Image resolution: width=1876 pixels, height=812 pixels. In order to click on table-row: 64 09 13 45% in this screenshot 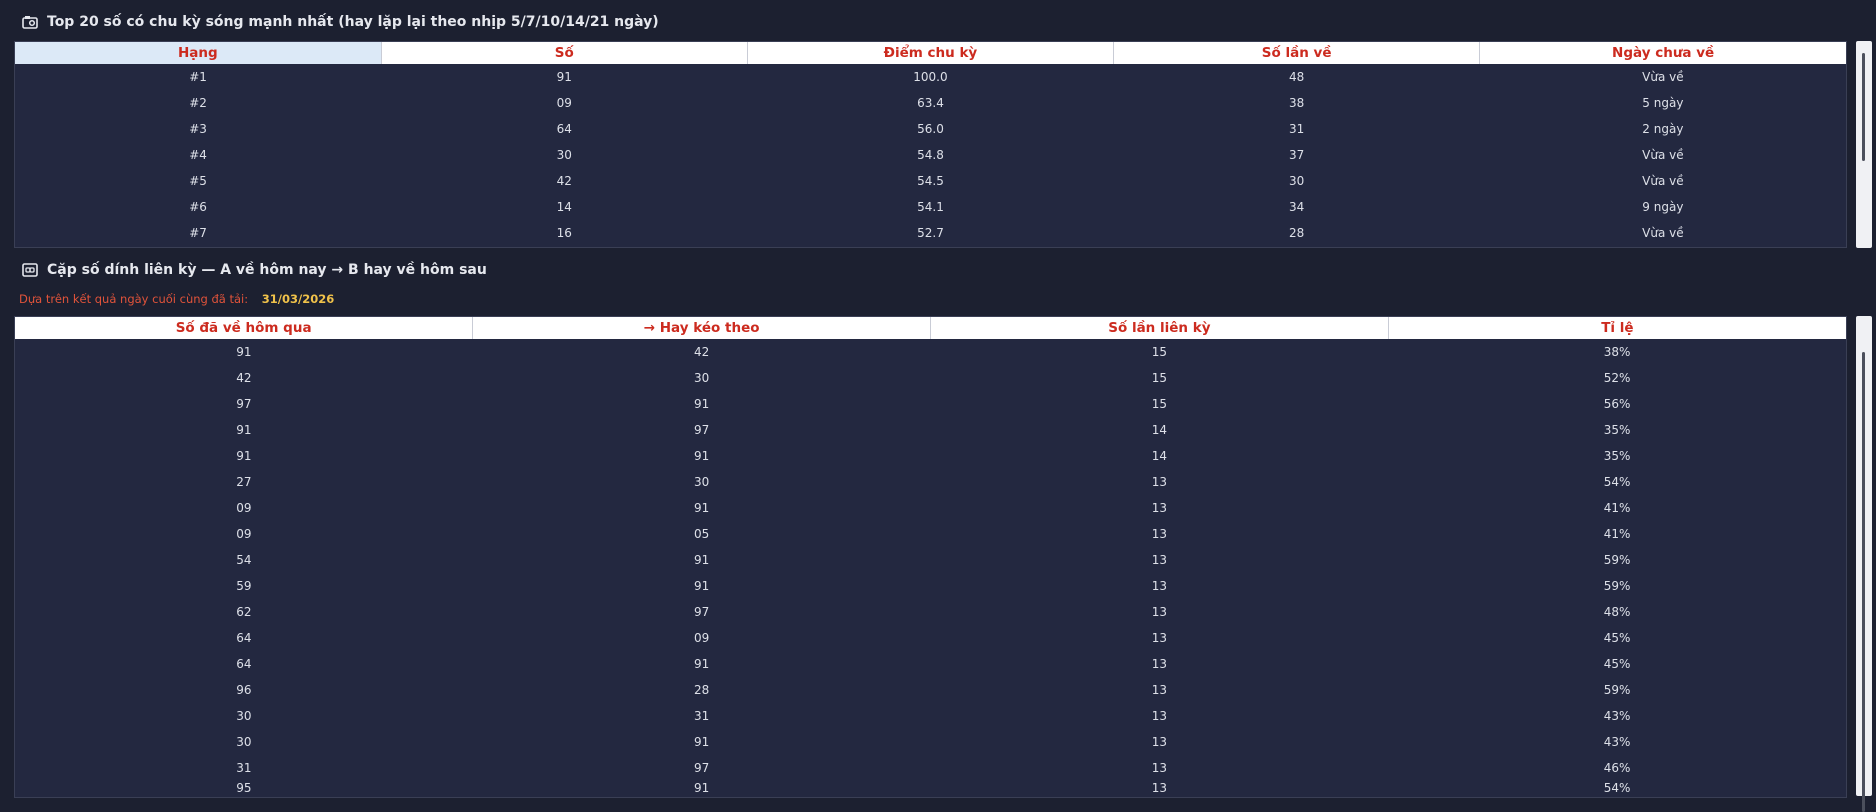, I will do `click(930, 638)`.